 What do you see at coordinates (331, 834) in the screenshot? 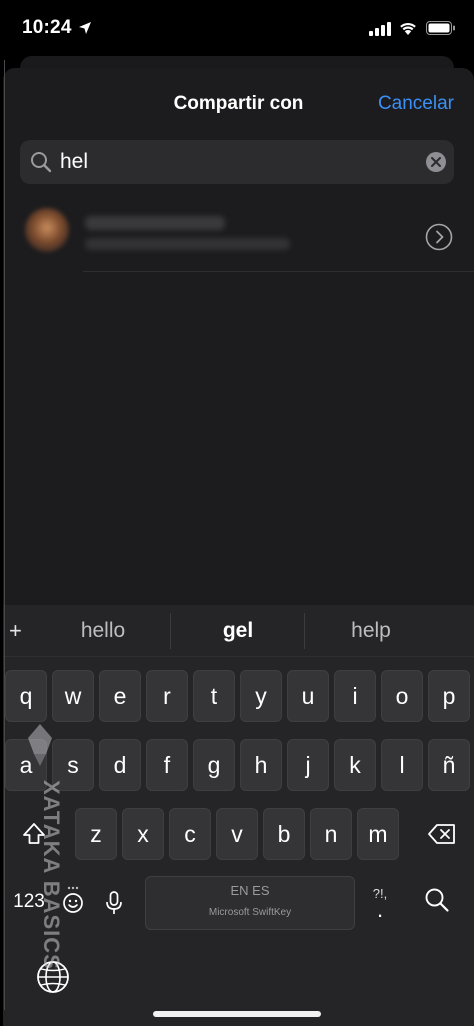
I see `key-n: n` at bounding box center [331, 834].